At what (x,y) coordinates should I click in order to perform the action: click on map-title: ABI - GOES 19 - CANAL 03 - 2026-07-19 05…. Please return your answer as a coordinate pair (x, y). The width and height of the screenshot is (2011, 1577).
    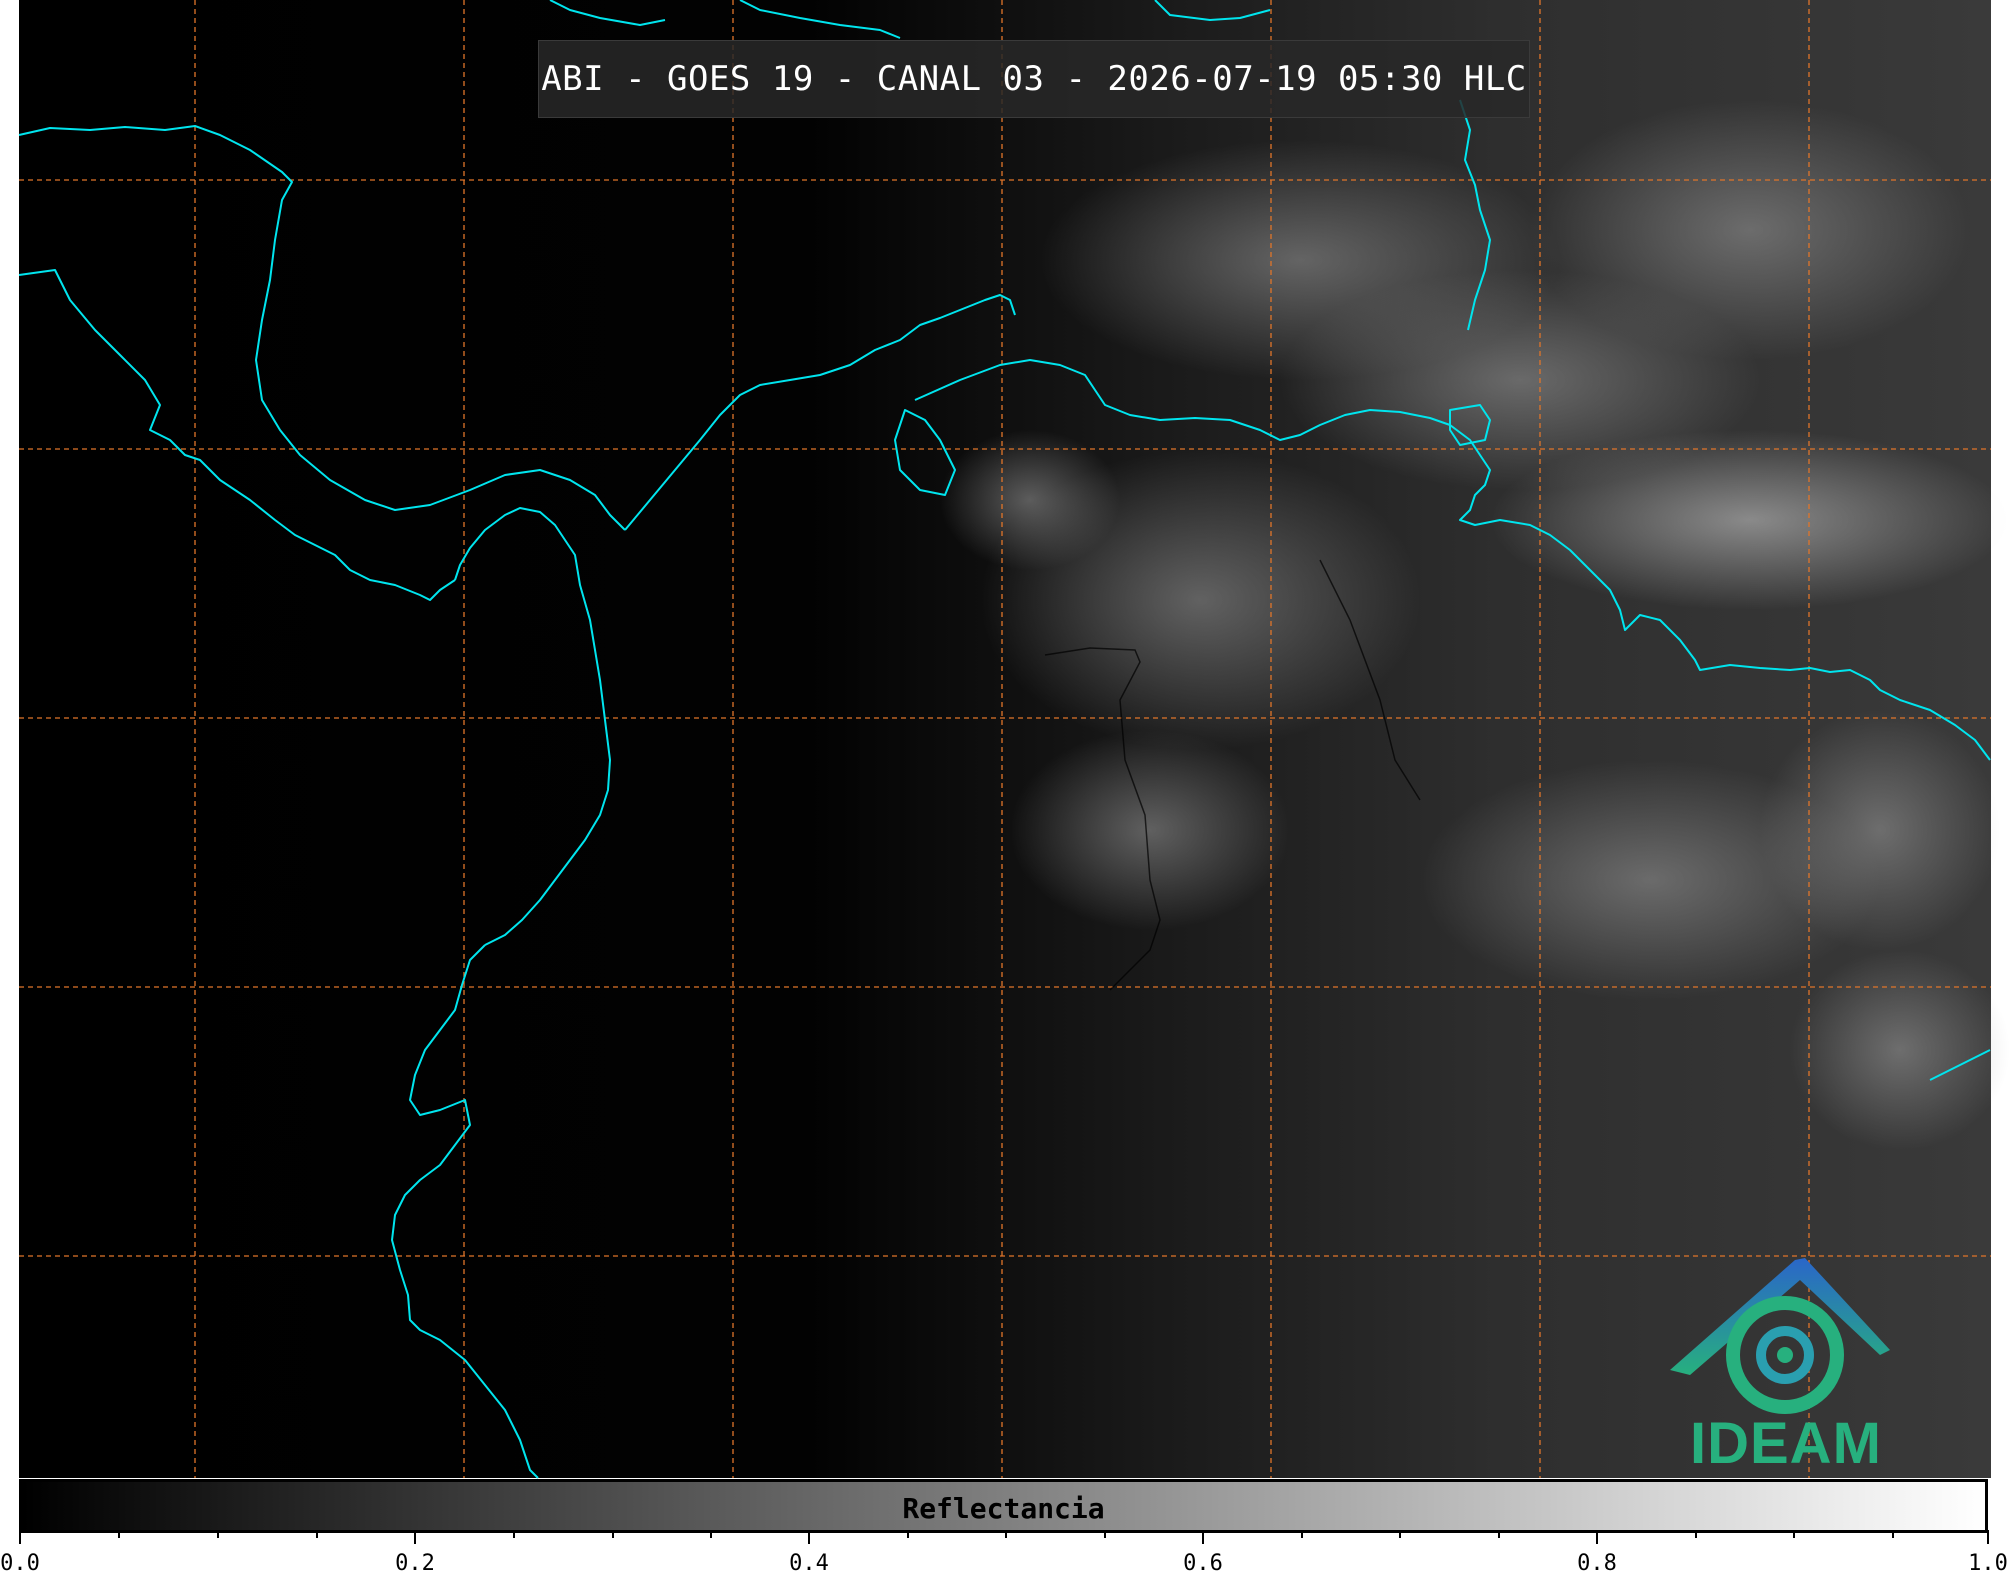
    Looking at the image, I should click on (1034, 79).